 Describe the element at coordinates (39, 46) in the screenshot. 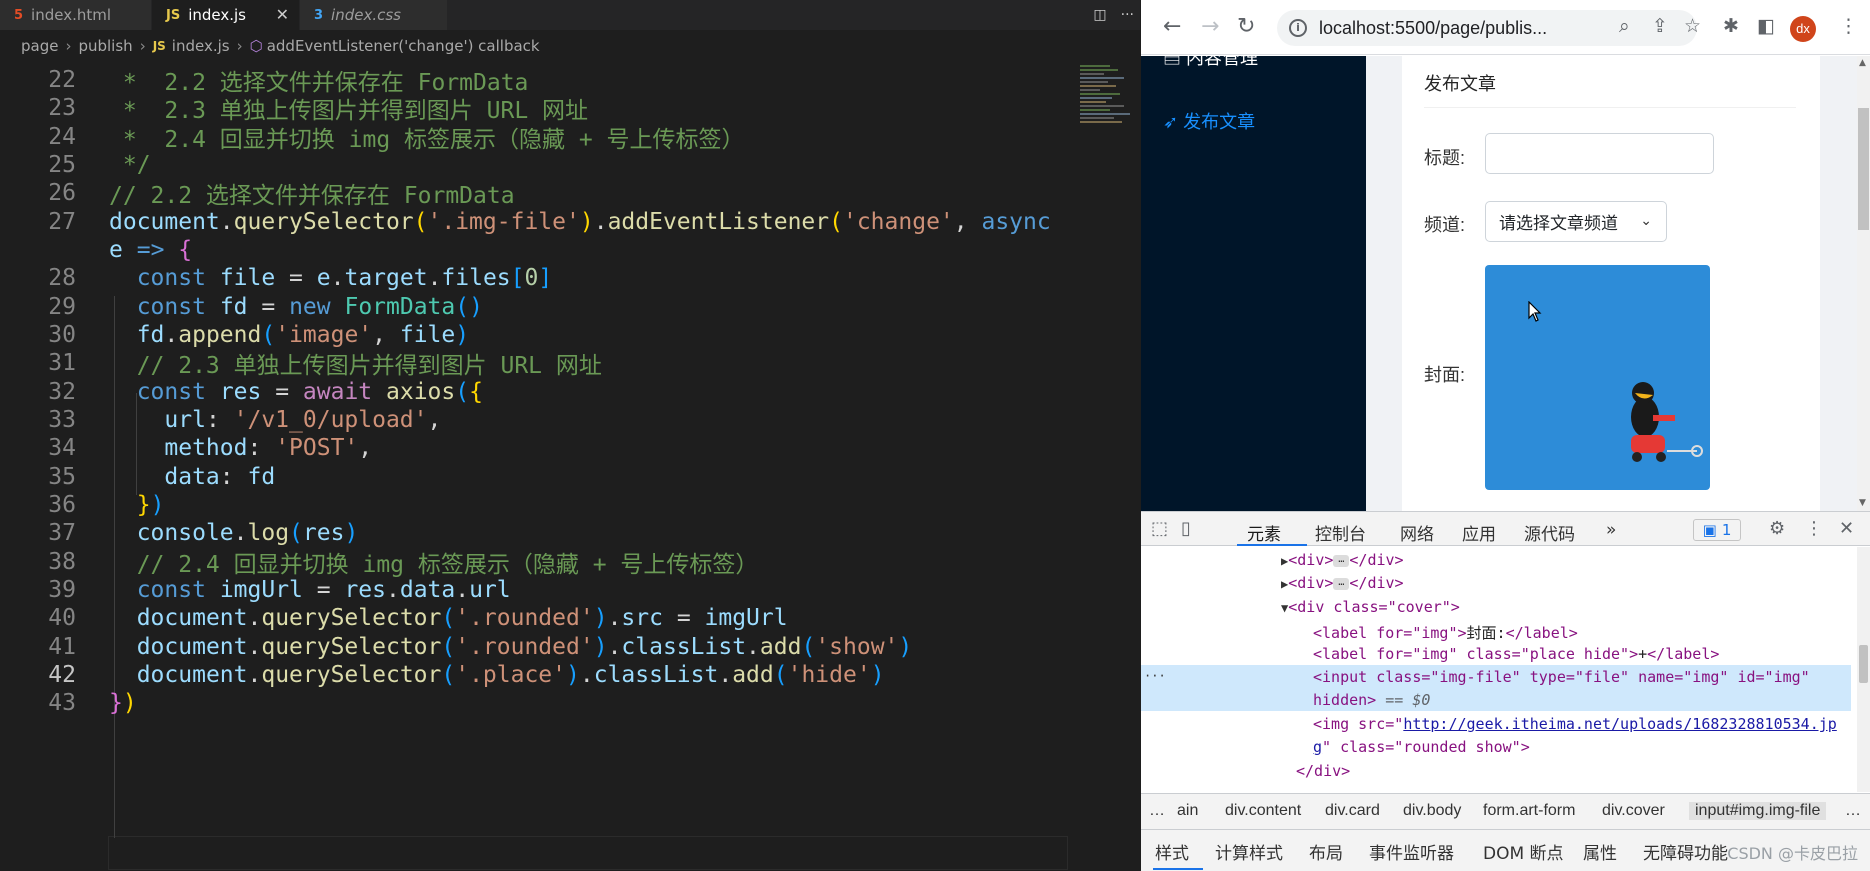

I see `breadcrumb-item: page` at that location.